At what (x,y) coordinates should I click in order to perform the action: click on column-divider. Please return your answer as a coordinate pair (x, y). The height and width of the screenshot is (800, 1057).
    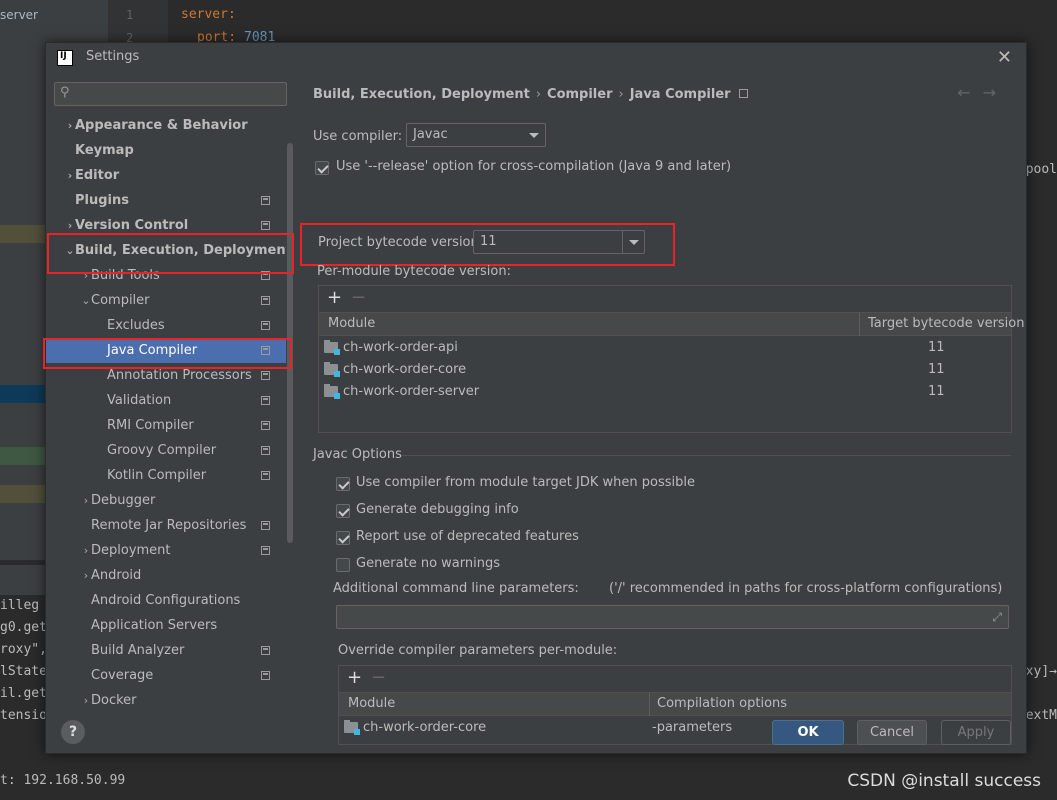
    Looking at the image, I should click on (859, 324).